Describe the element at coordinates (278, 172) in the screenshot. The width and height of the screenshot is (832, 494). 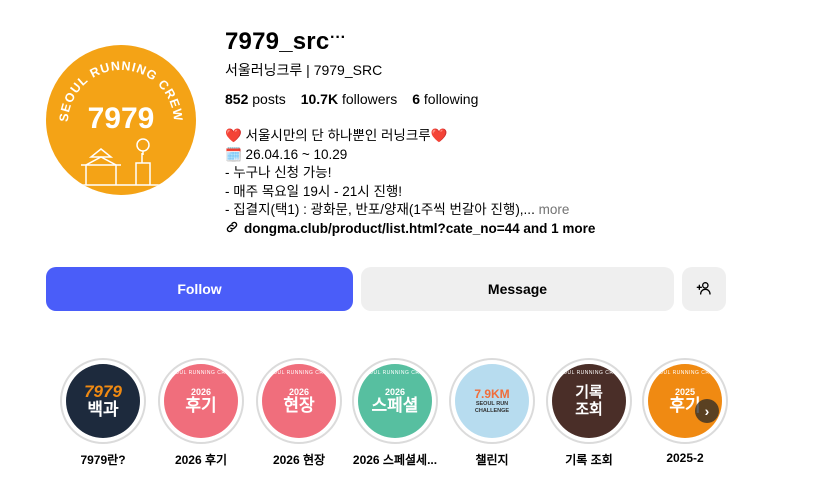
I see `bio-line: - 누구나 신청 가능!` at that location.